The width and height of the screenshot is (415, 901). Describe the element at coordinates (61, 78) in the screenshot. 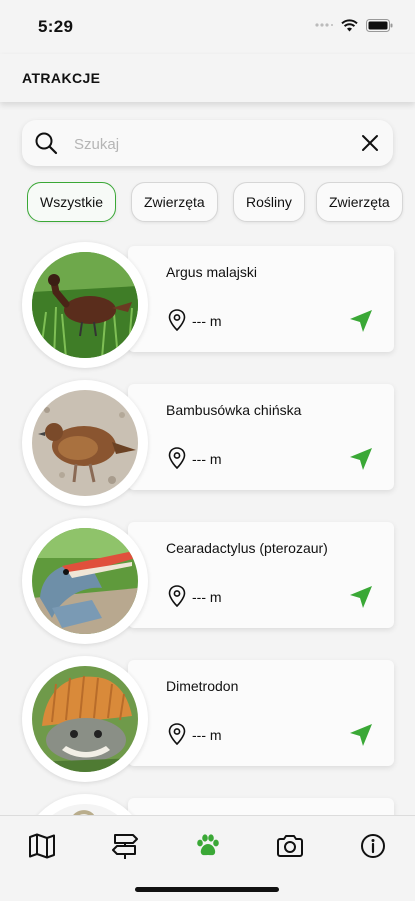

I see `page-title: ATRAKCJE` at that location.